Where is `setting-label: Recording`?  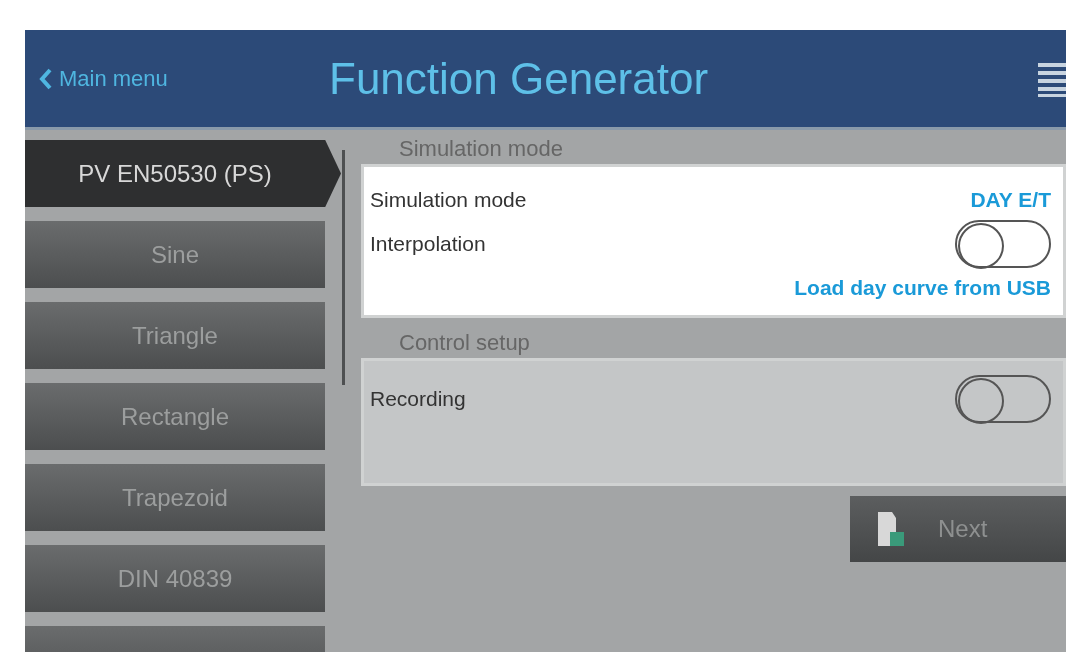 setting-label: Recording is located at coordinates (418, 399).